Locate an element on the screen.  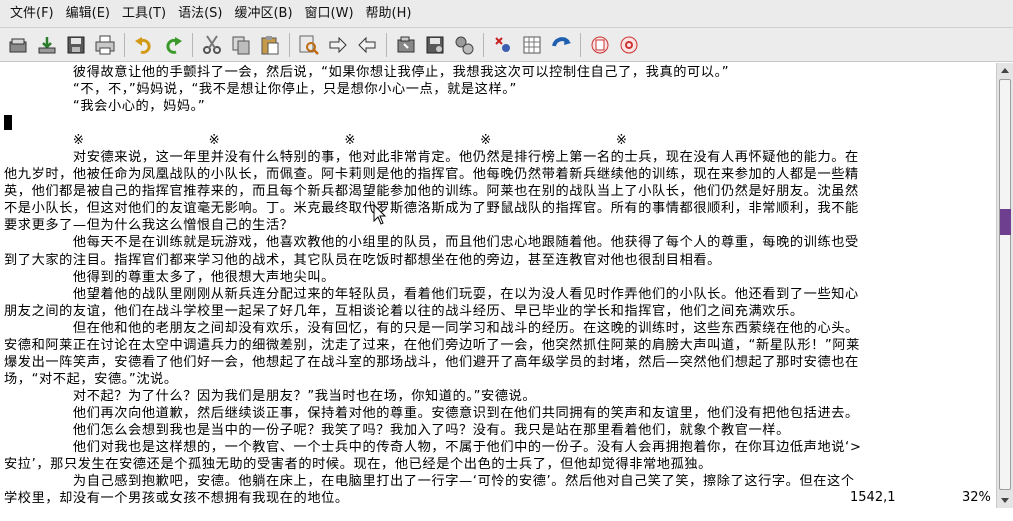
save-button is located at coordinates (46, 44).